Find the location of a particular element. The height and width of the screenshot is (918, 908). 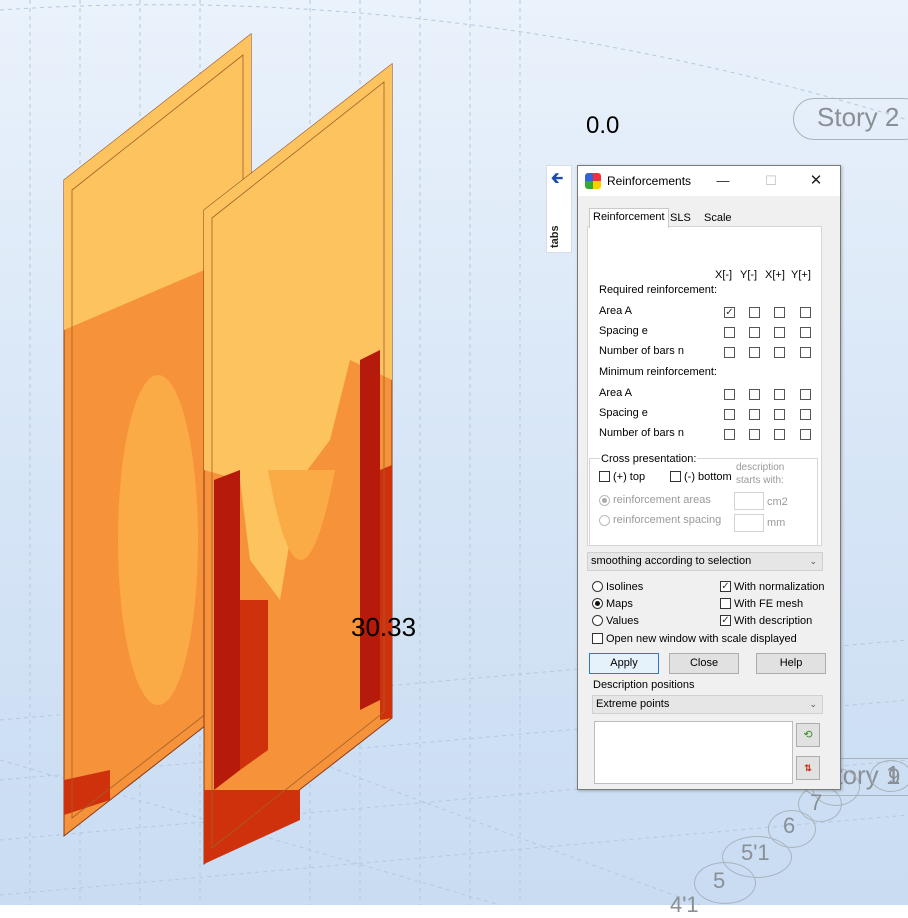

axis-label: 7 is located at coordinates (816, 802).